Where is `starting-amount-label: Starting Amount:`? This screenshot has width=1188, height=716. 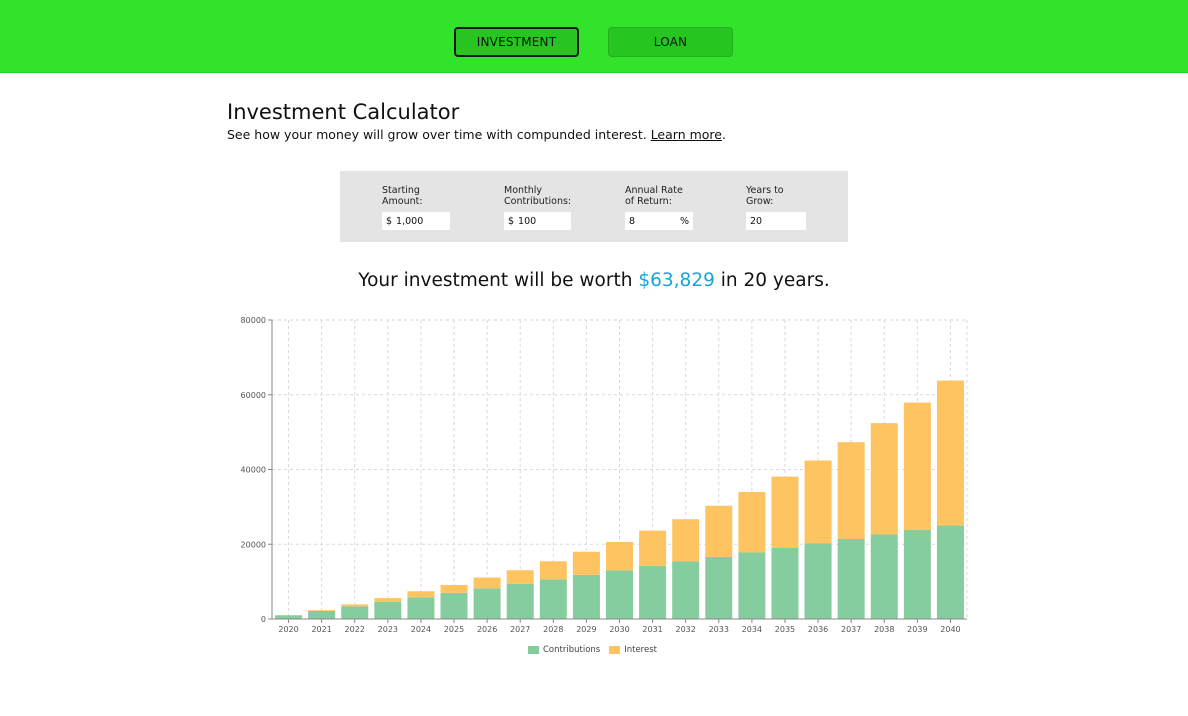 starting-amount-label: Starting Amount: is located at coordinates (402, 196).